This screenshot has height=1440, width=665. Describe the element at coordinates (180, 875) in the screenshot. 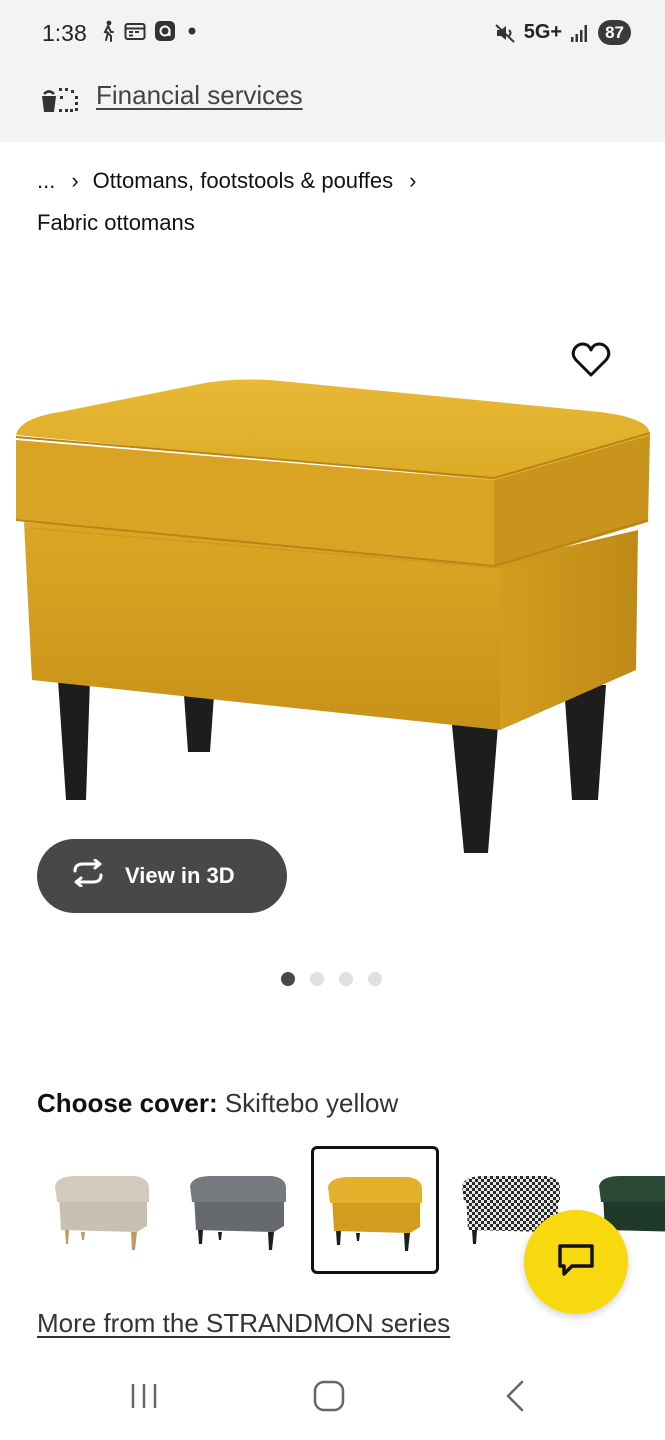

I see `view-in-3d-label: View in 3D` at that location.